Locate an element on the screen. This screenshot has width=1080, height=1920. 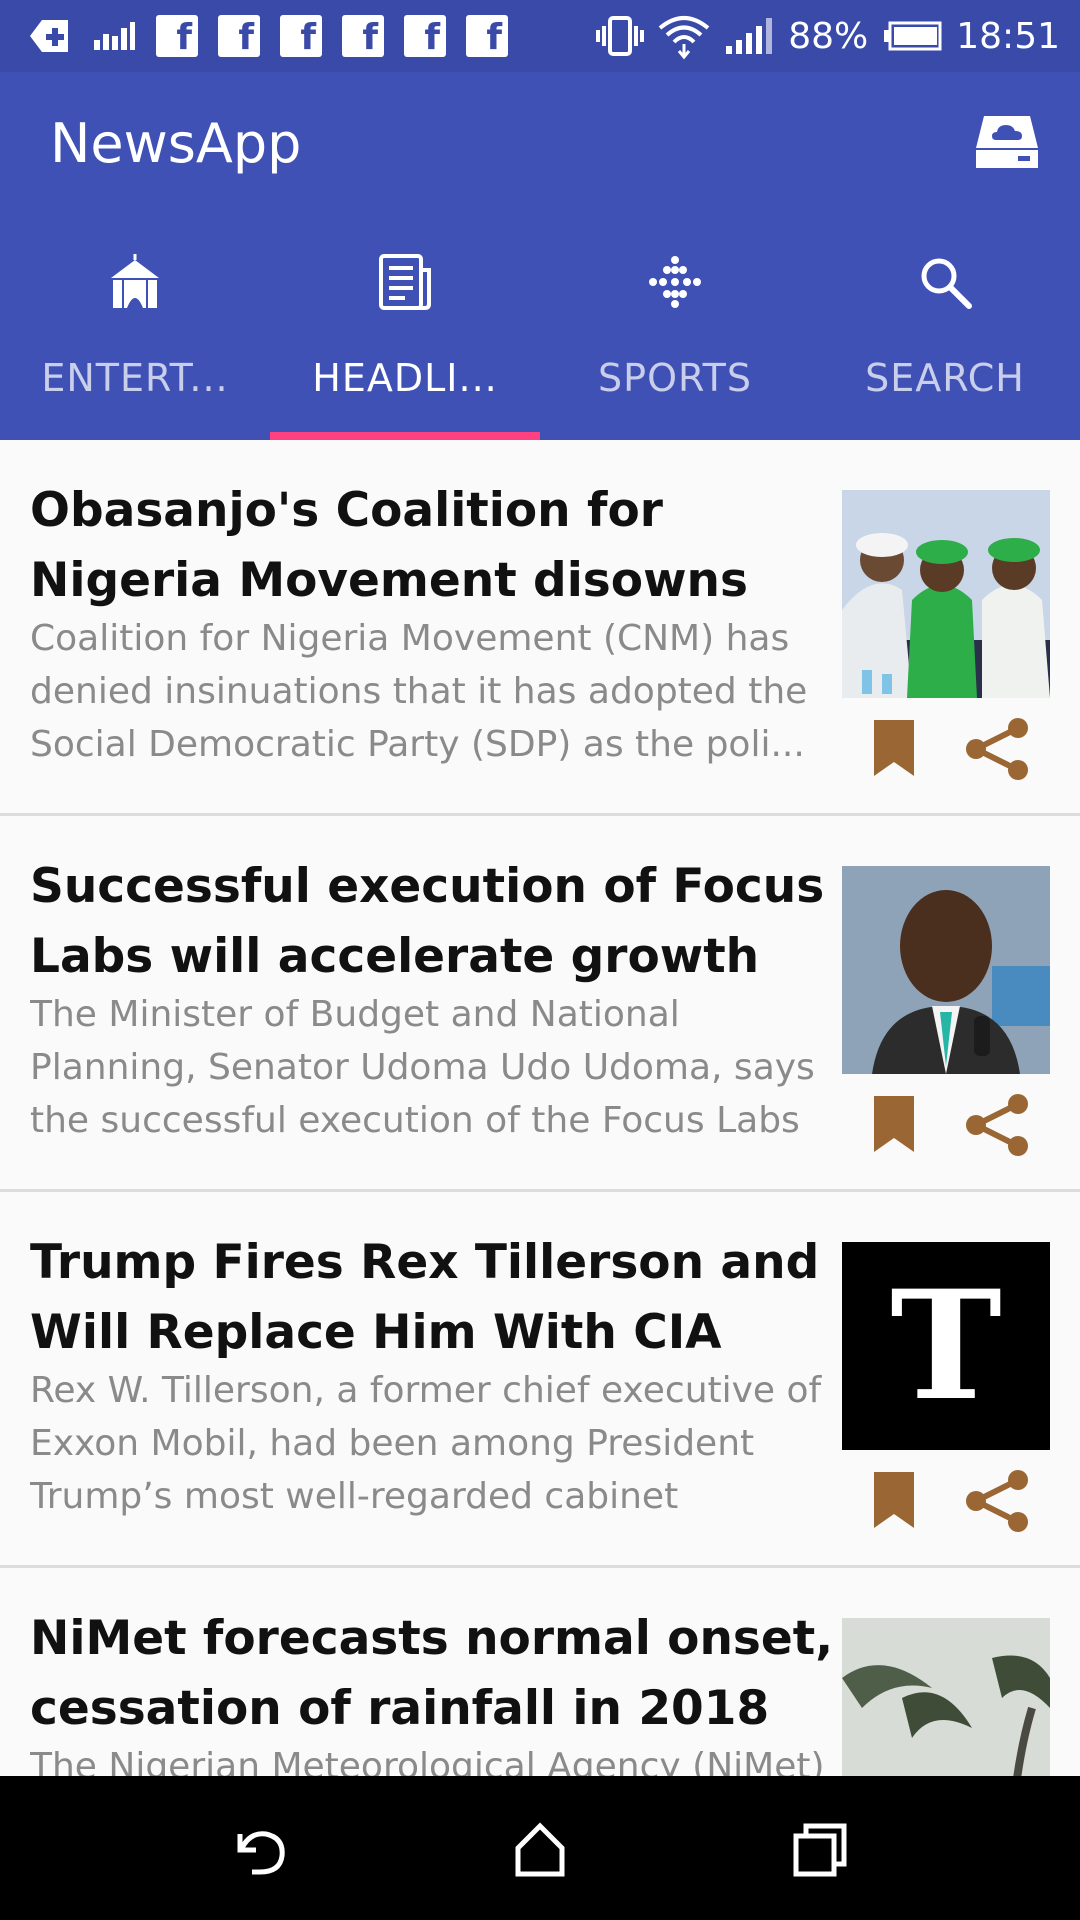
circus-tent-icon is located at coordinates (135, 282).